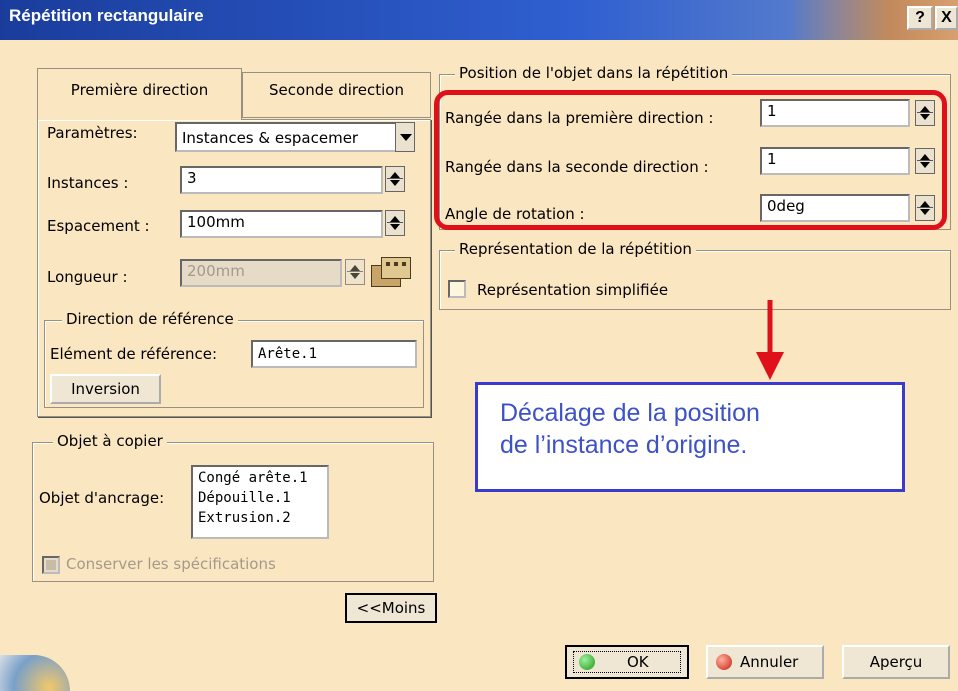 Image resolution: width=958 pixels, height=691 pixels. What do you see at coordinates (573, 290) in the screenshot?
I see `simplified-label: Représentation simplifiée` at bounding box center [573, 290].